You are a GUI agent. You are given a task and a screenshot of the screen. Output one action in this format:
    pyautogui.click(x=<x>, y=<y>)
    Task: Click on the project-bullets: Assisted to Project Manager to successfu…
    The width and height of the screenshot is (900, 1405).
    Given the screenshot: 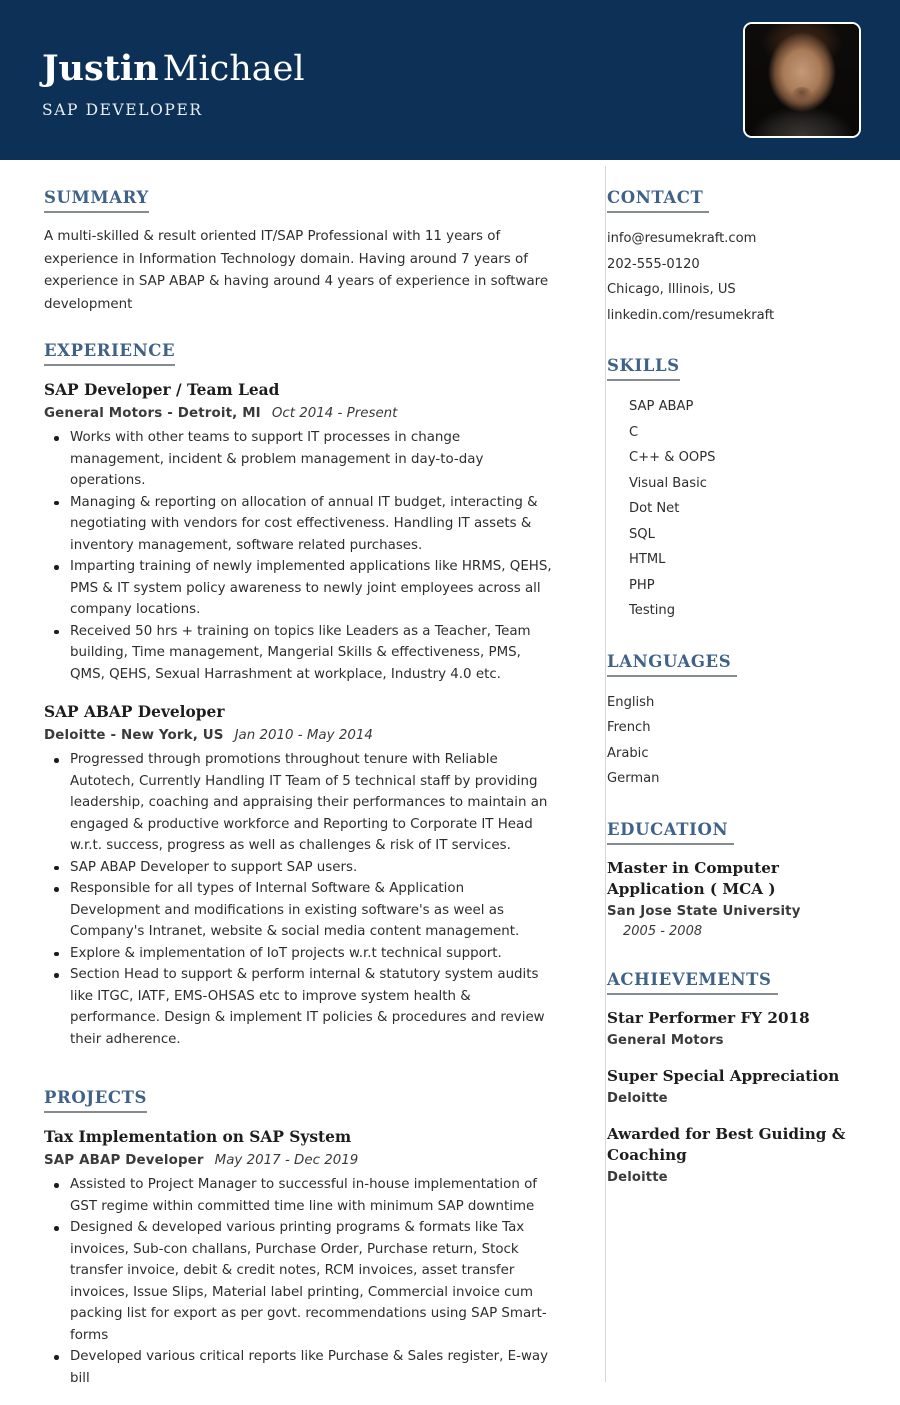 What is the action you would take?
    pyautogui.click(x=298, y=1281)
    